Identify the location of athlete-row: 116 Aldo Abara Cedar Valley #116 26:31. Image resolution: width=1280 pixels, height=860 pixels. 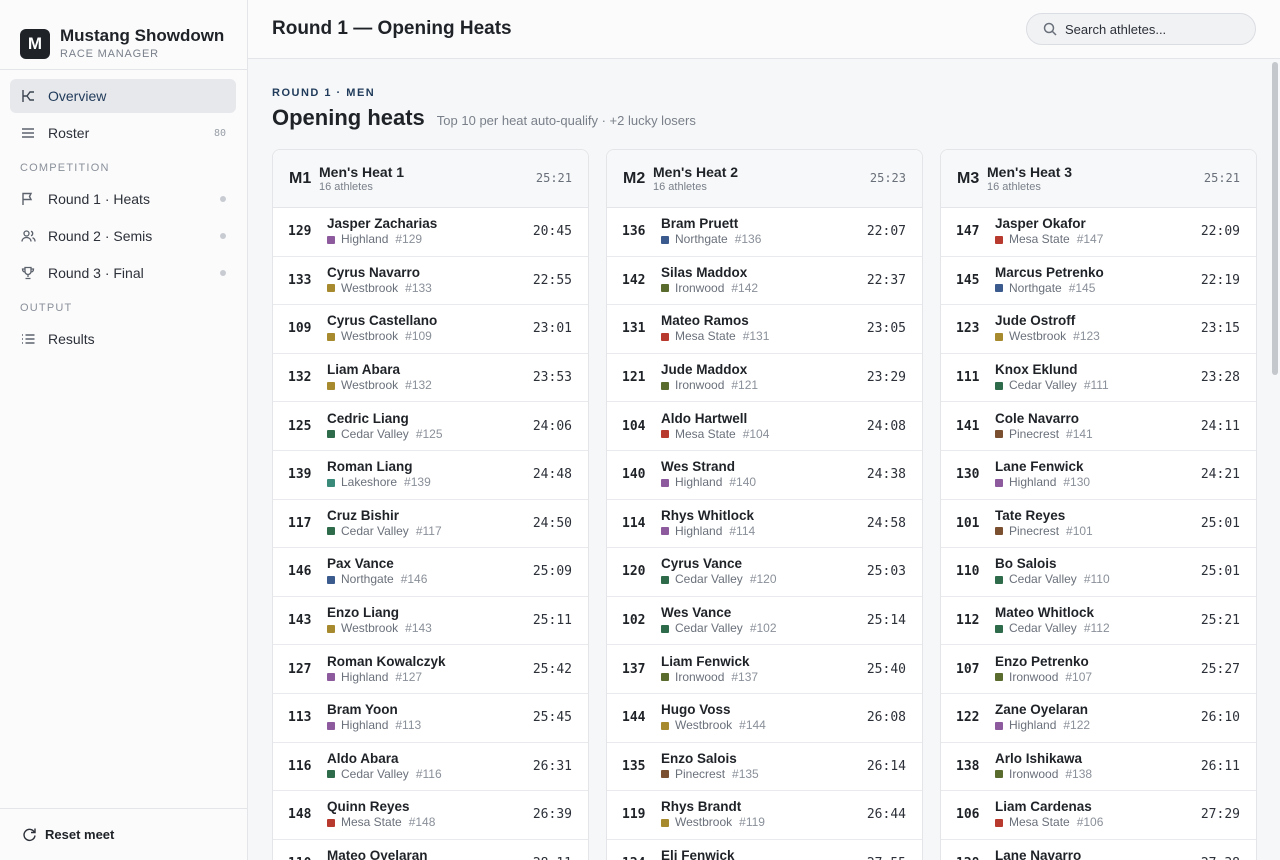
(430, 767).